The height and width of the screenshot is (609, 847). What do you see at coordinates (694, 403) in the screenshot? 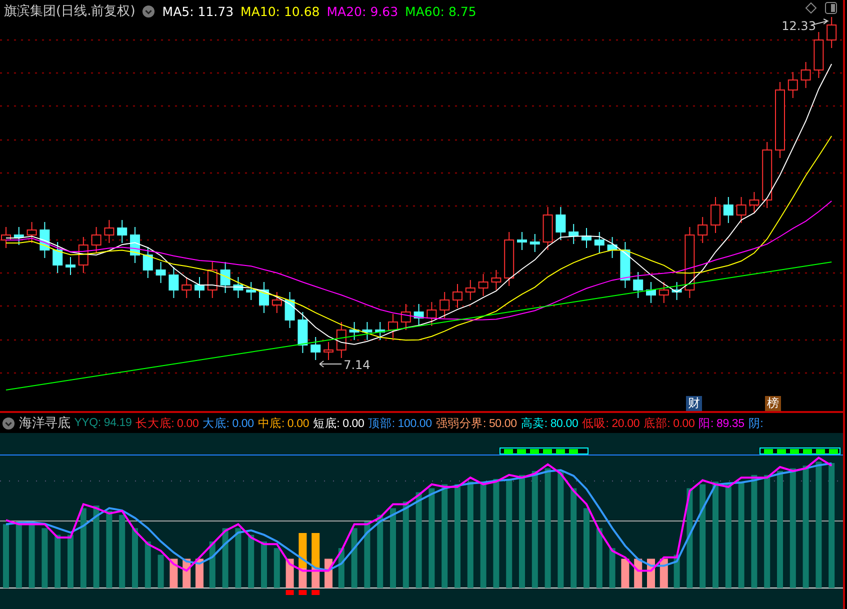
I see `event-badge: 财` at bounding box center [694, 403].